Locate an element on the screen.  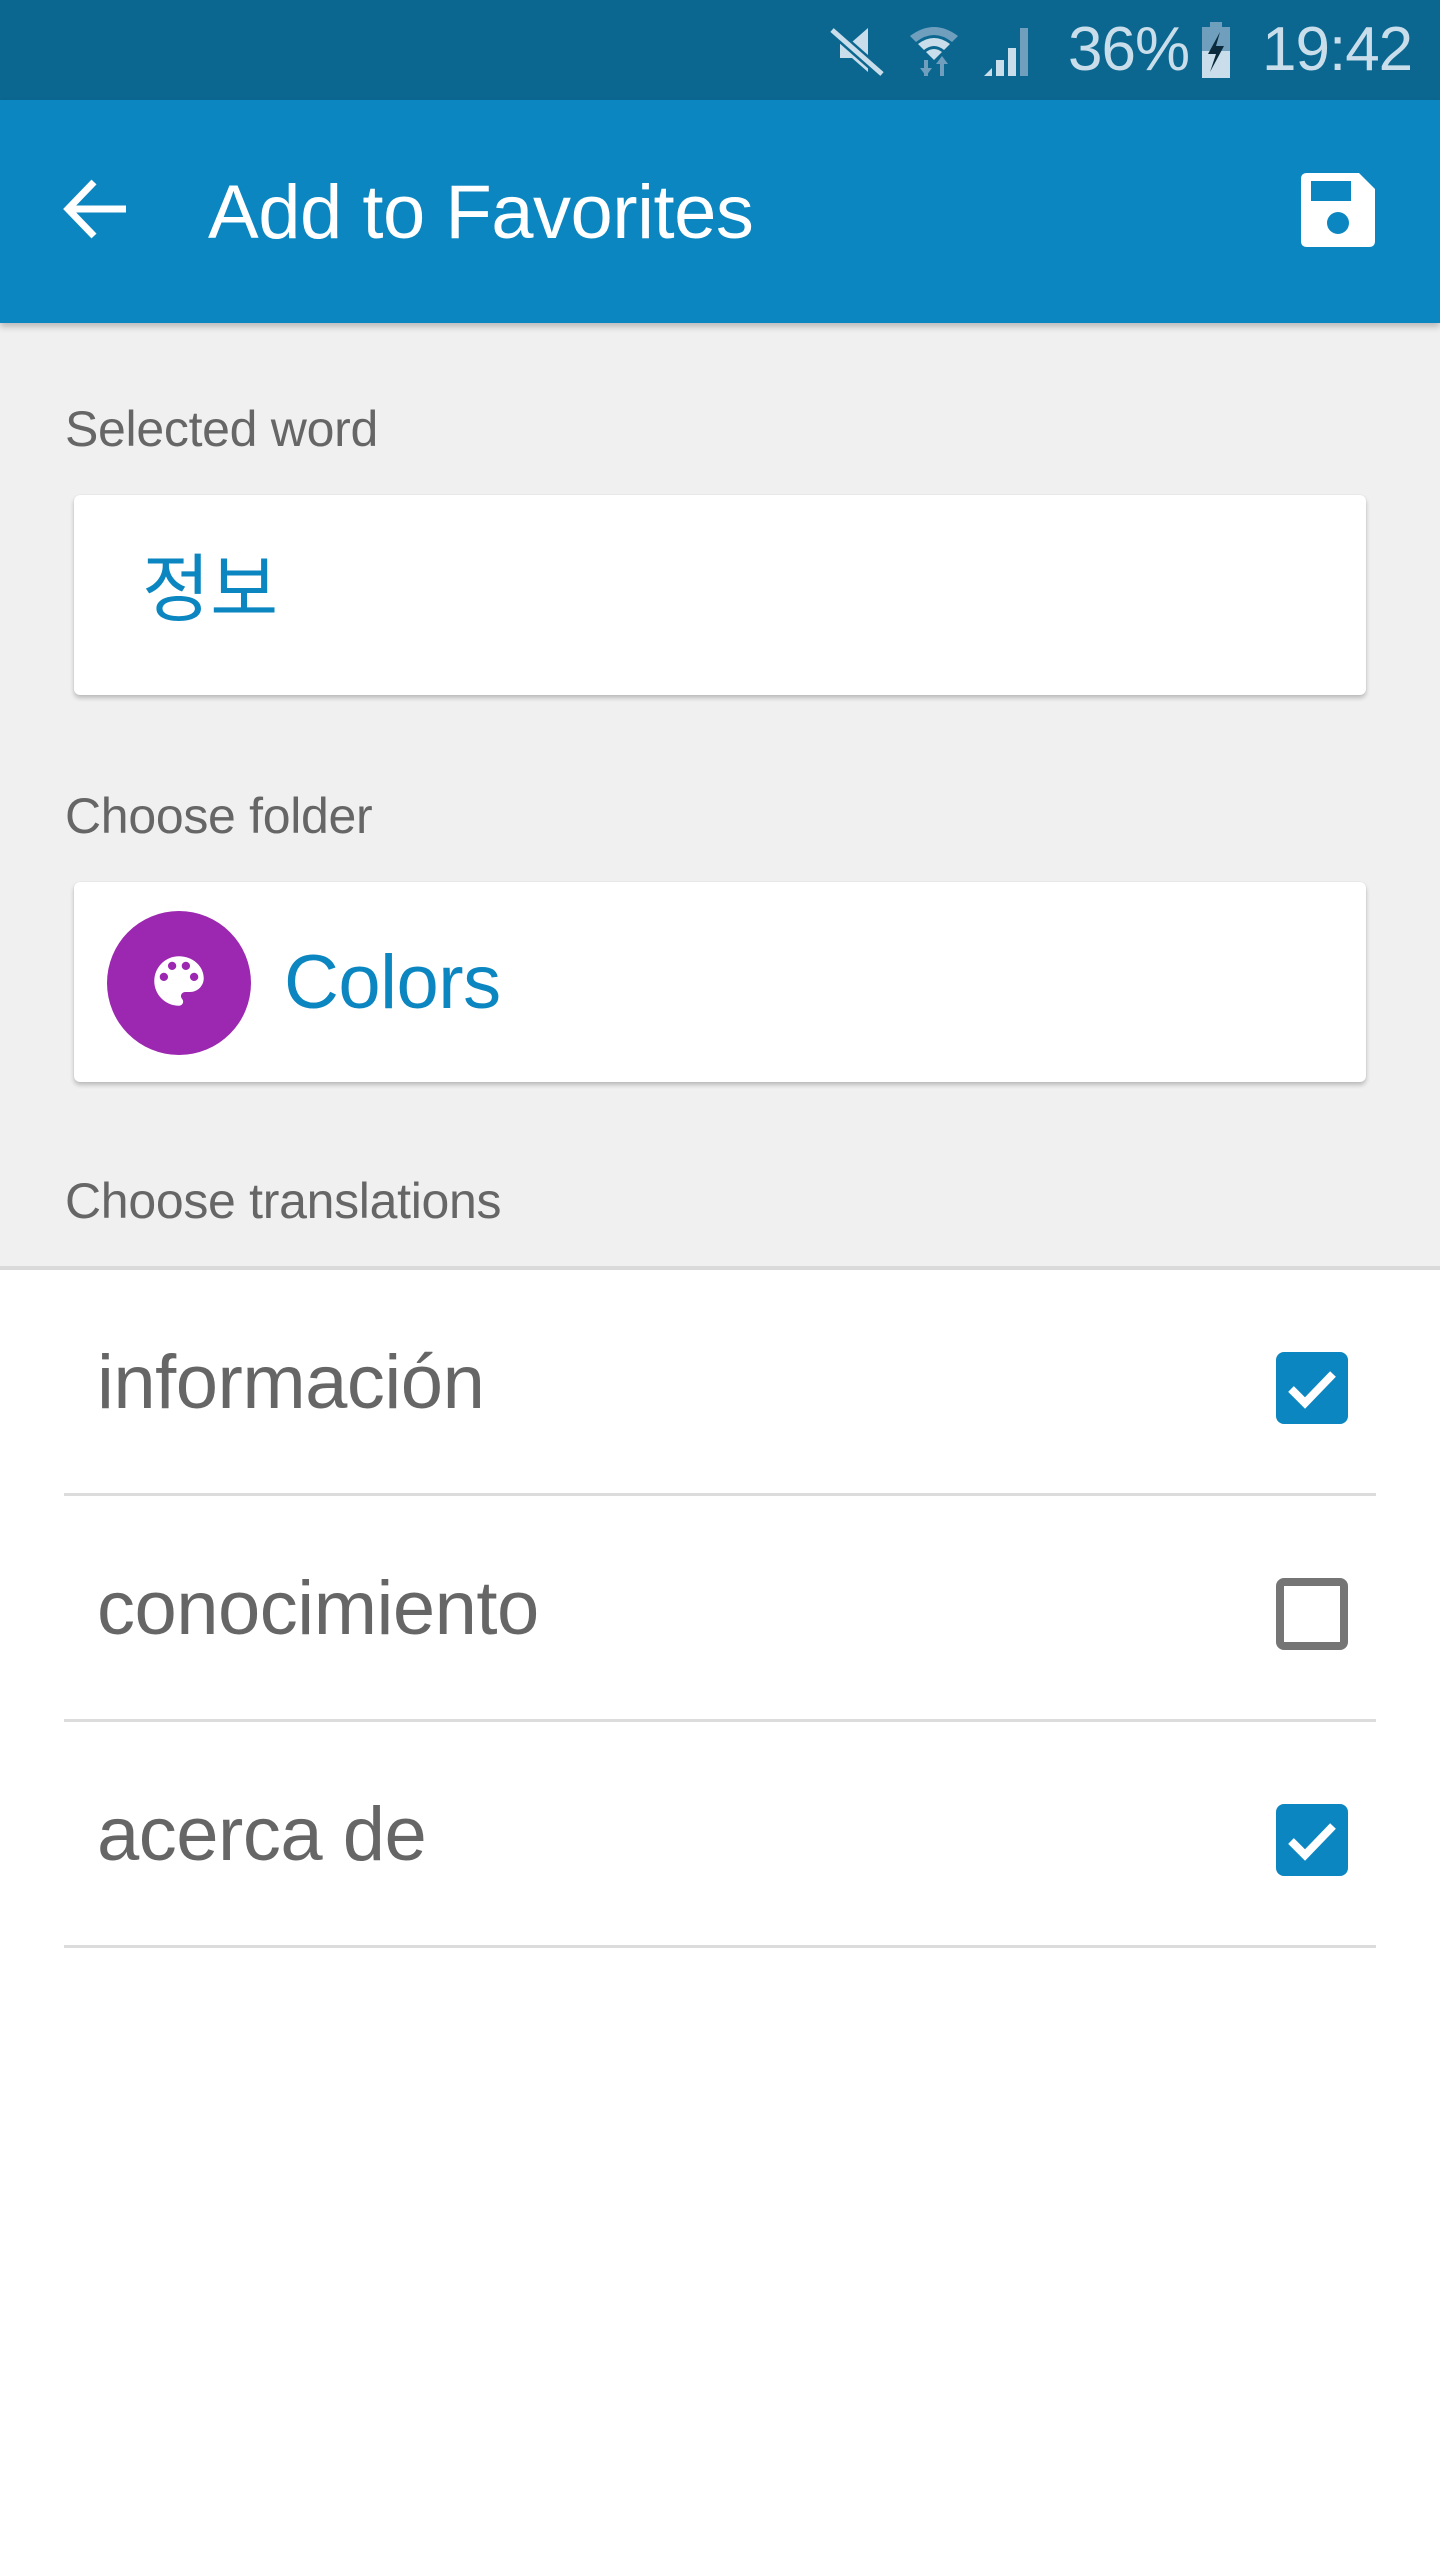
folder-name: Colors is located at coordinates (392, 982).